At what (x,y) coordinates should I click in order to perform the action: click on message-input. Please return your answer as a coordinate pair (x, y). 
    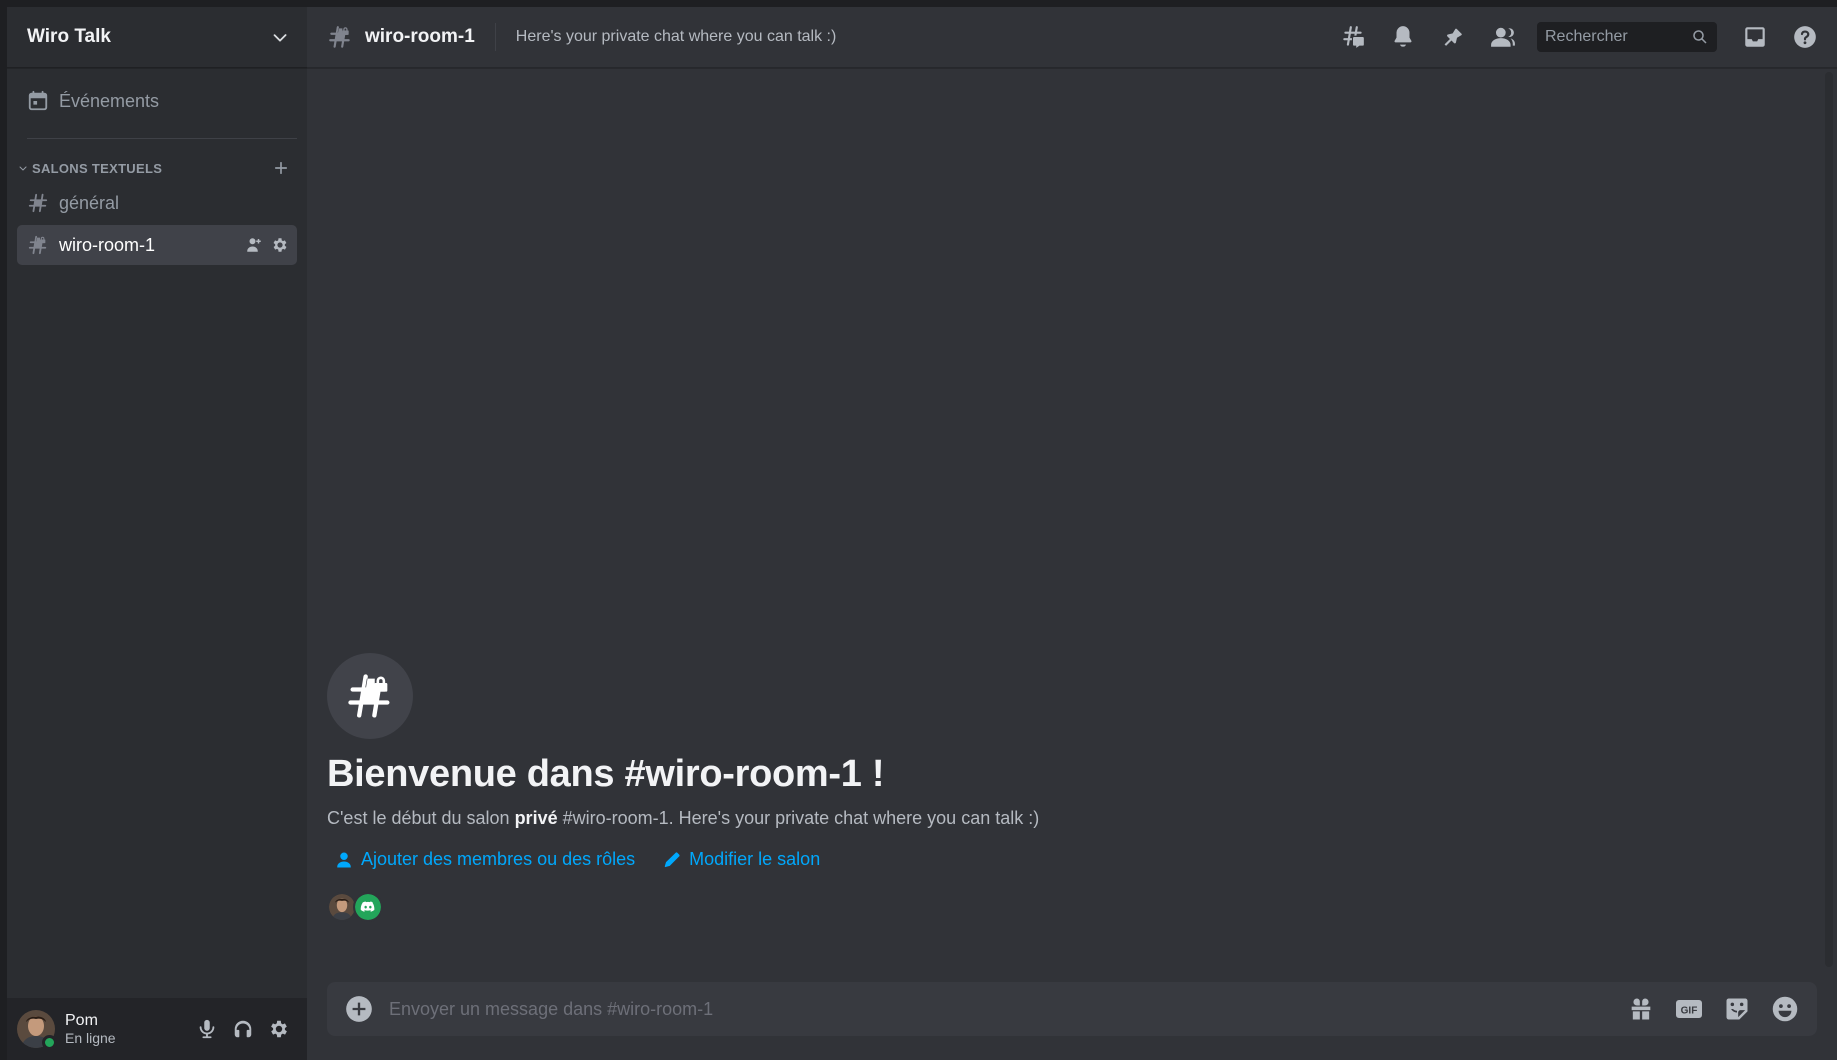
    Looking at the image, I should click on (1001, 1009).